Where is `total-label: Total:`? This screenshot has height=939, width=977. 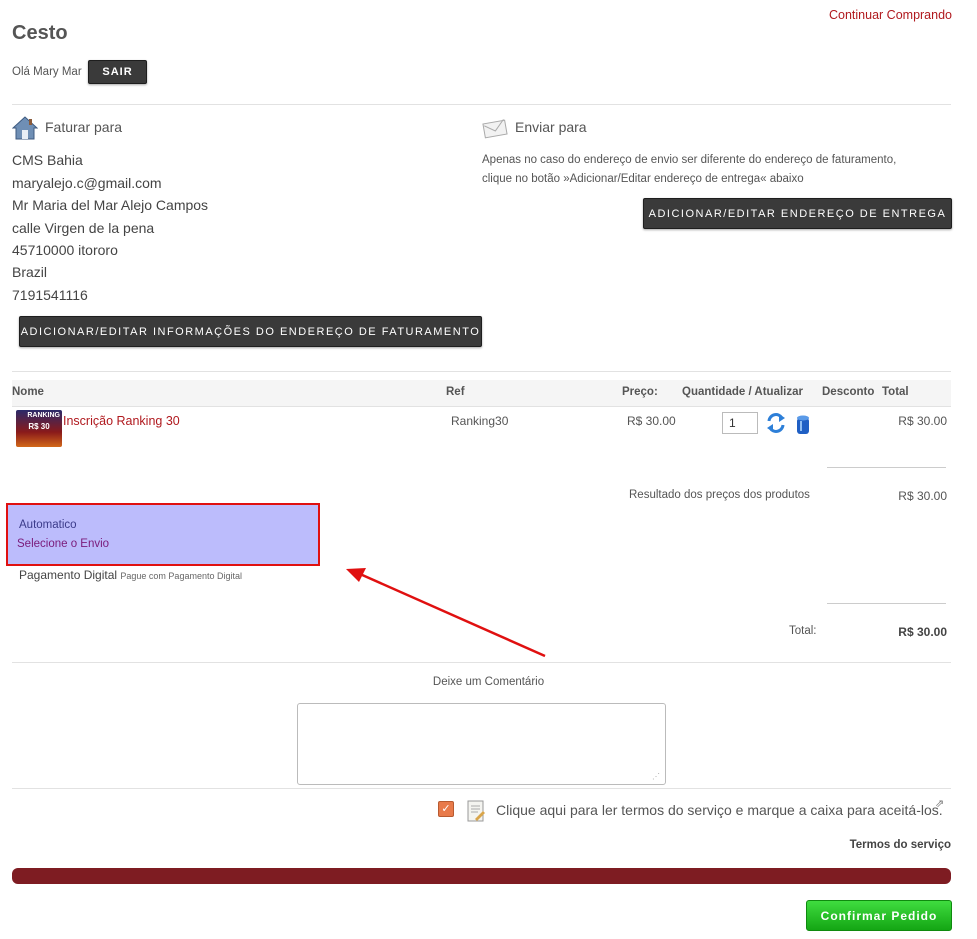
total-label: Total: is located at coordinates (803, 631).